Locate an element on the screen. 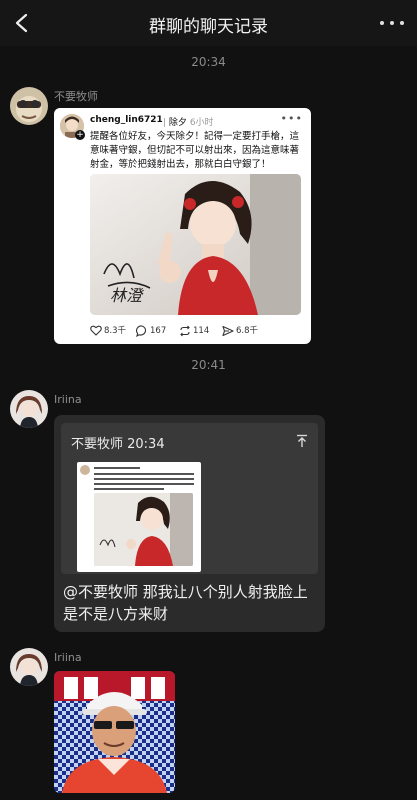  post-actions: 8.3千 167 114 6.8千 is located at coordinates (197, 331).